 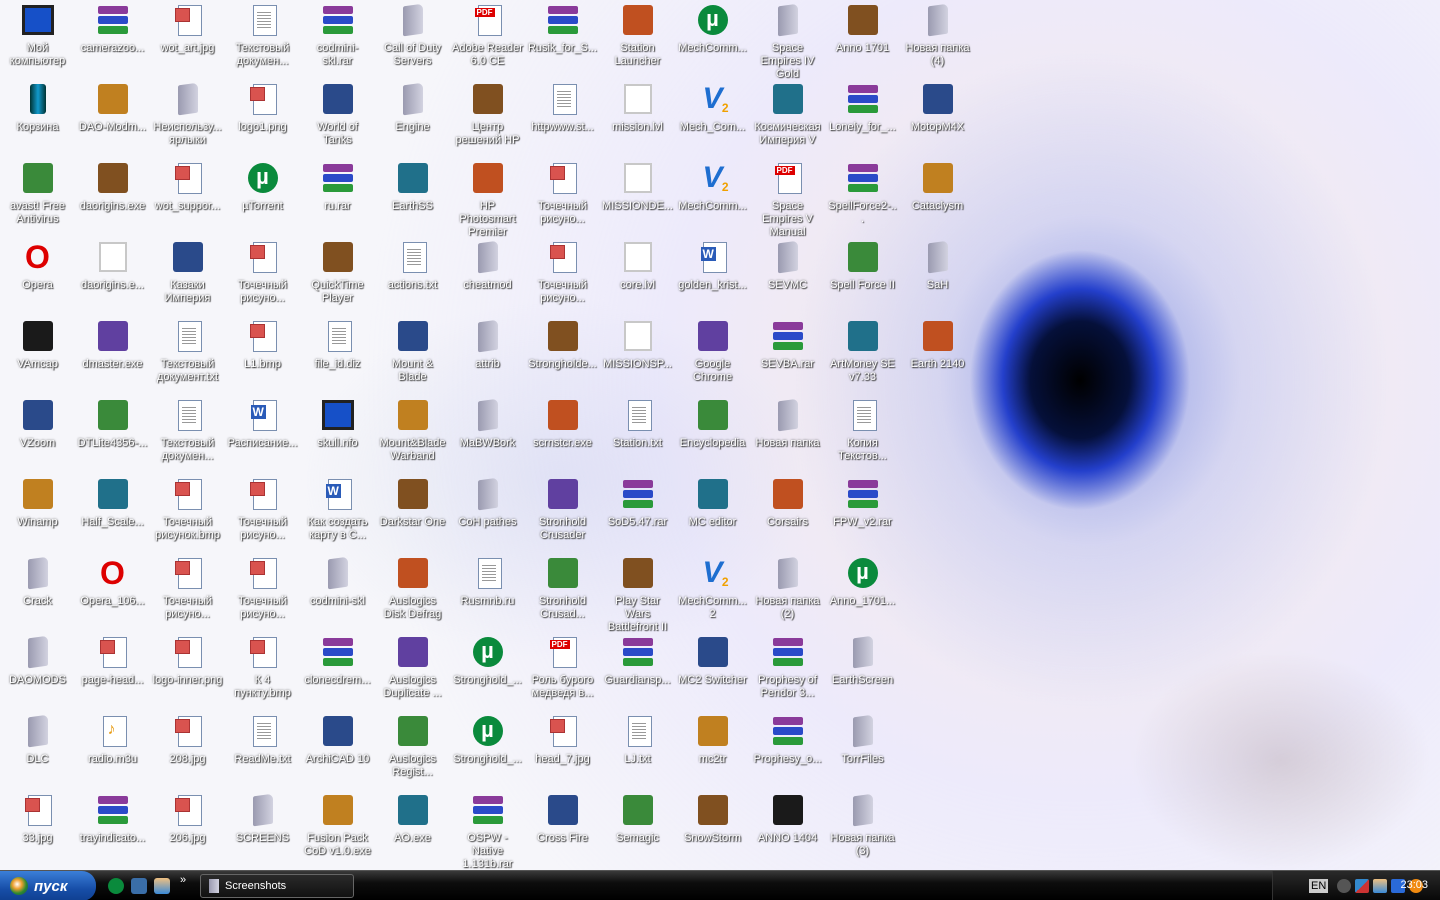 I want to click on taskbar-button-screenshots: Screenshots, so click(x=277, y=886).